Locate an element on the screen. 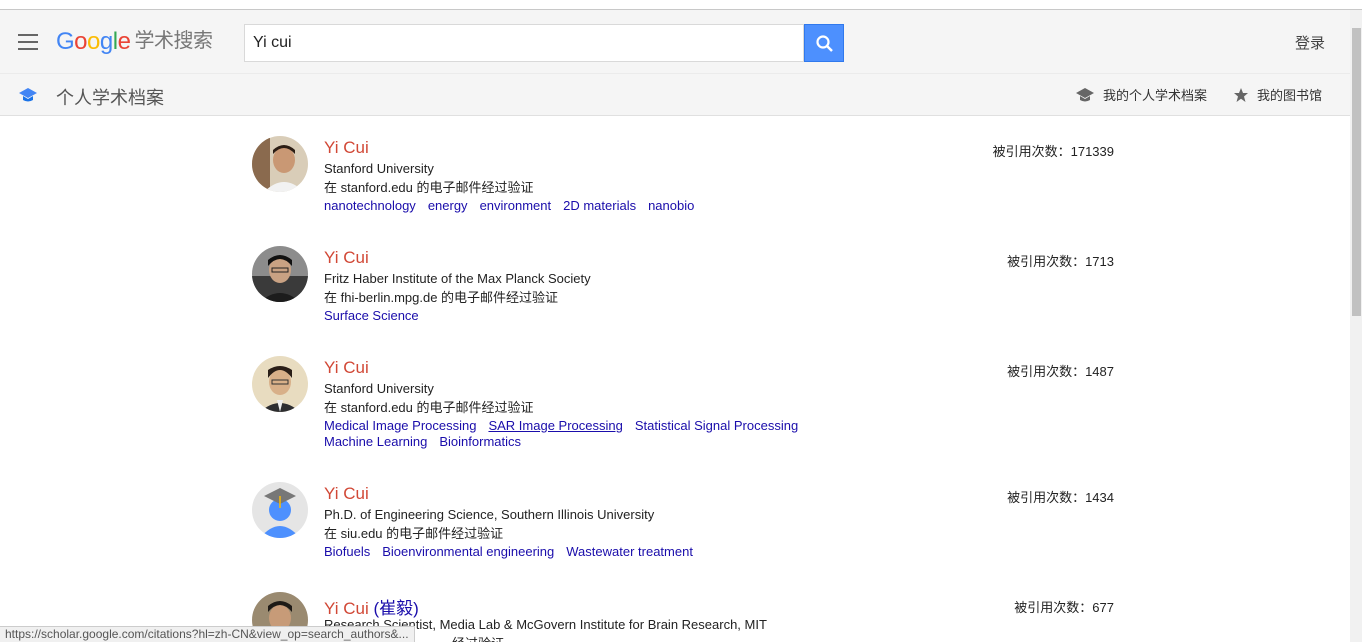  search-button is located at coordinates (824, 43).